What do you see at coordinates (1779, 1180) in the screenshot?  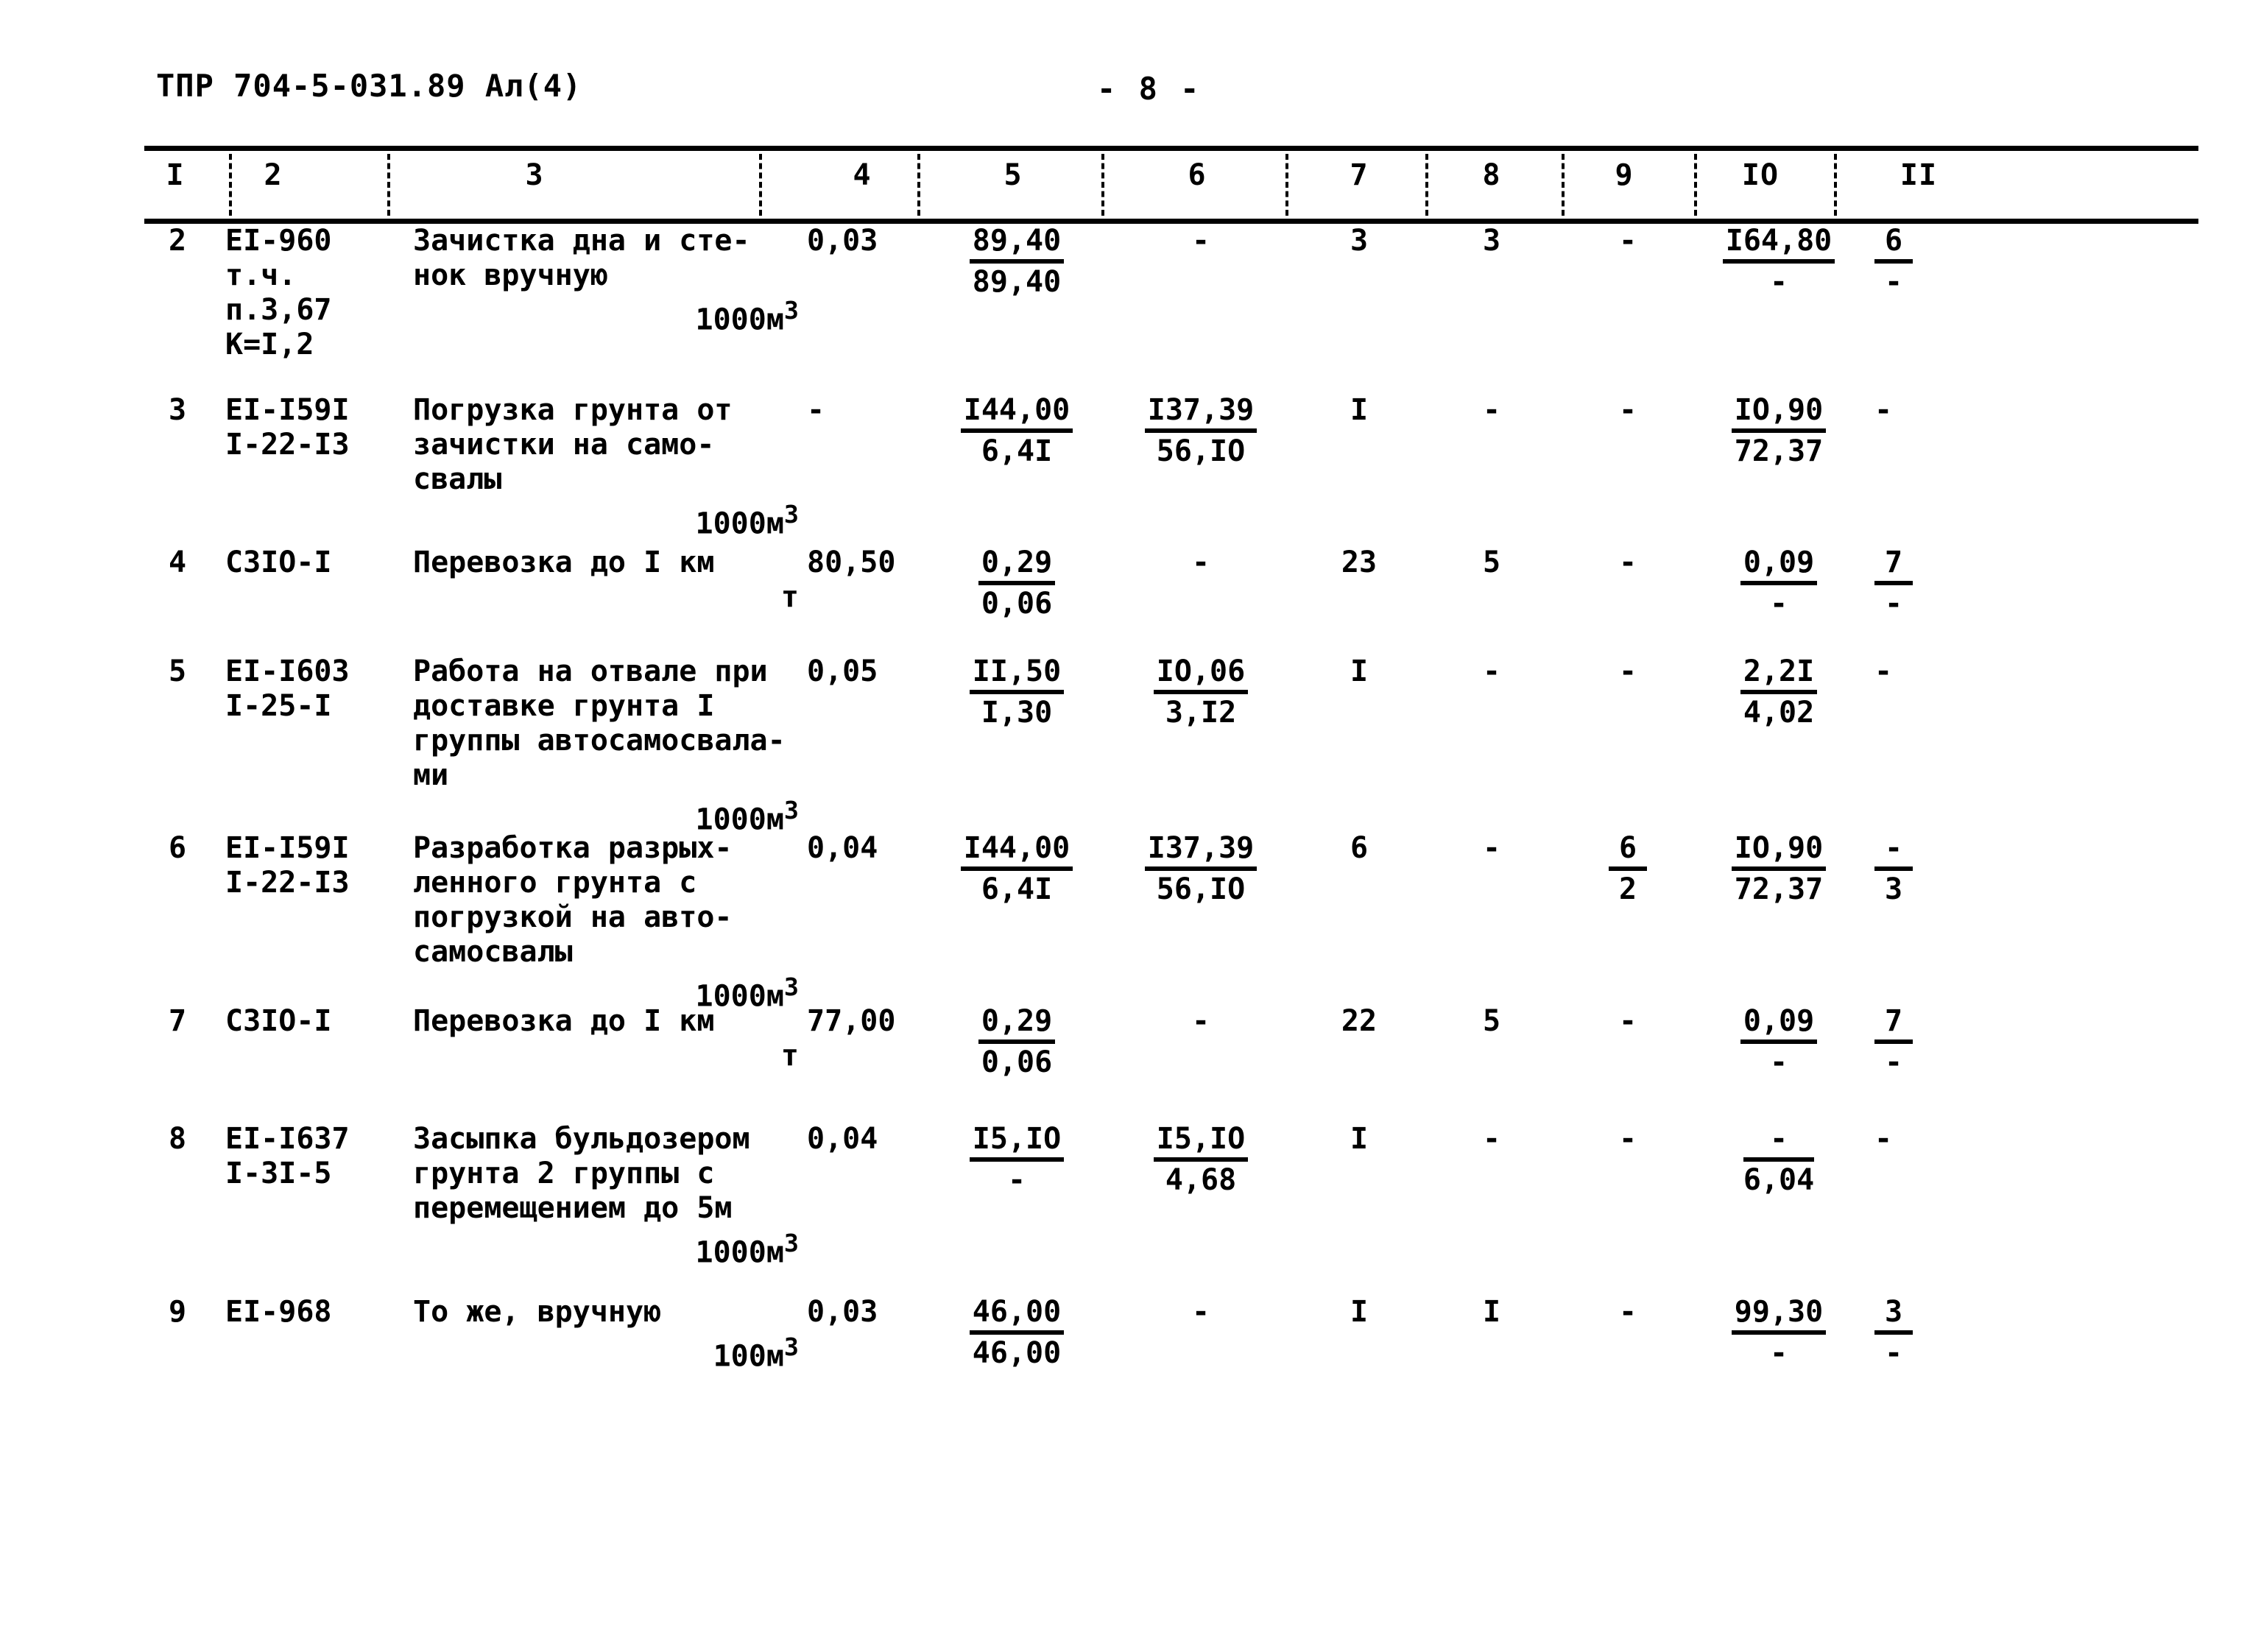 I see `total-cost-cell-fraction-denominator: 6,04` at bounding box center [1779, 1180].